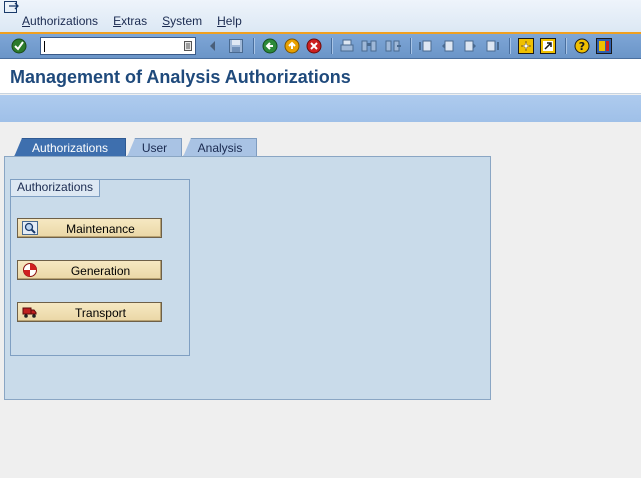 The width and height of the screenshot is (641, 478). I want to click on maintenance-button: Maintenance, so click(89, 228).